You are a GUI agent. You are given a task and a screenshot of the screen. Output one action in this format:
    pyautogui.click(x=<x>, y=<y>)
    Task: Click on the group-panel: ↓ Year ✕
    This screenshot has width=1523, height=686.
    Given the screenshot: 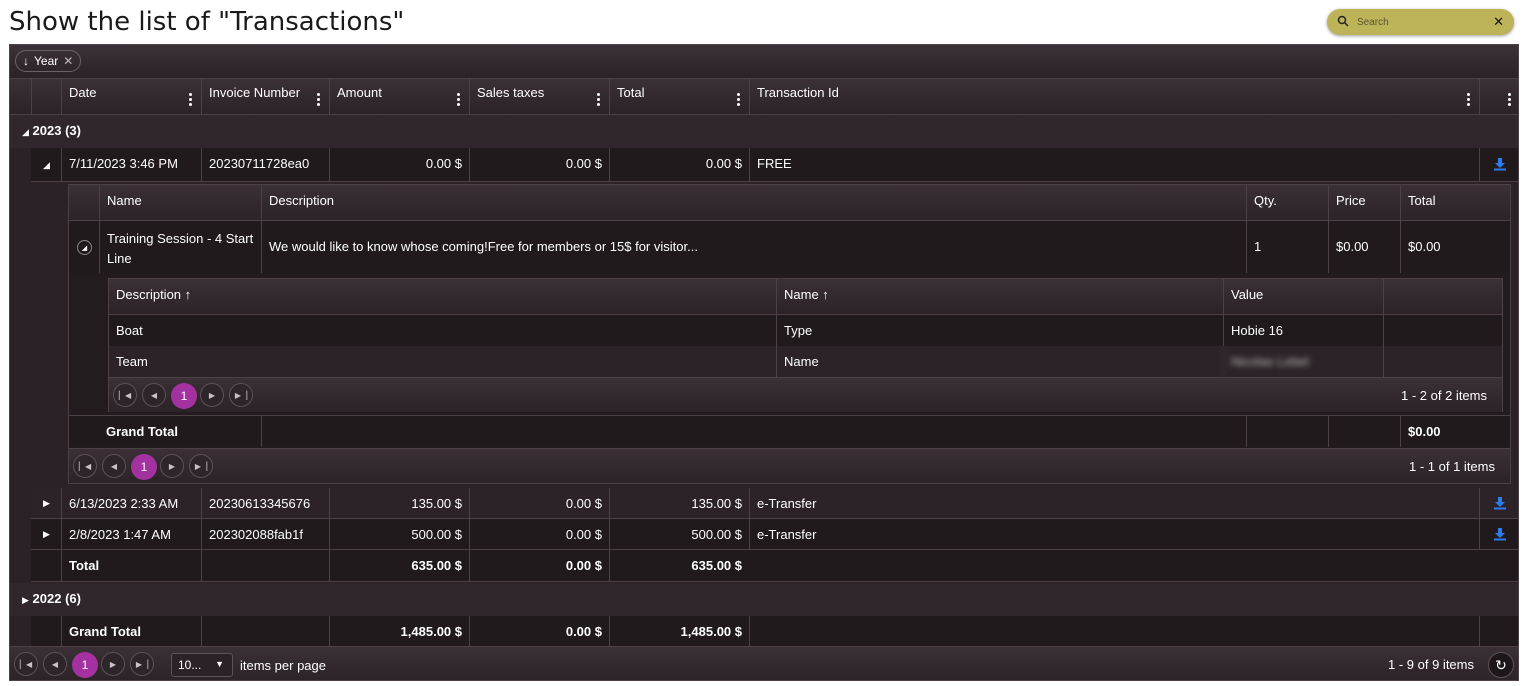 What is the action you would take?
    pyautogui.click(x=764, y=62)
    